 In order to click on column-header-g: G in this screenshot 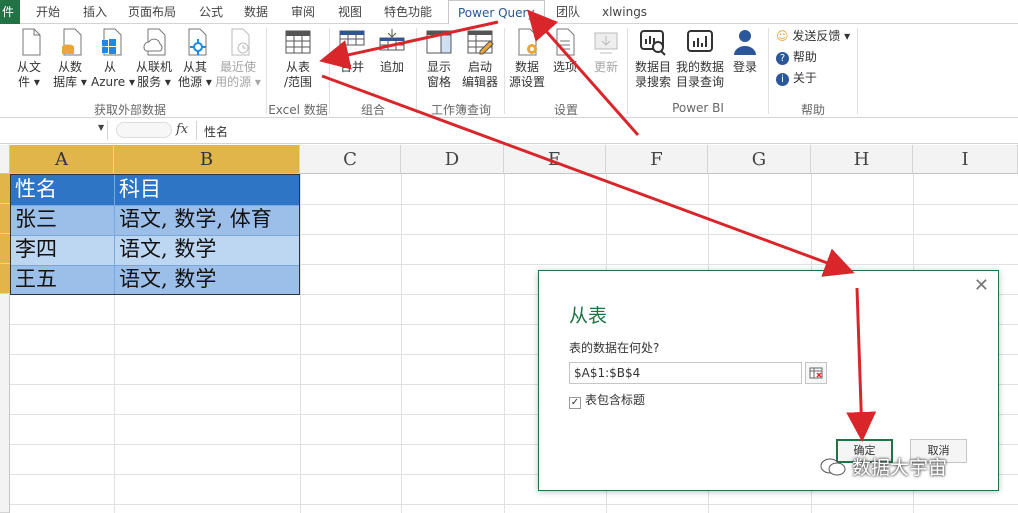, I will do `click(759, 159)`.